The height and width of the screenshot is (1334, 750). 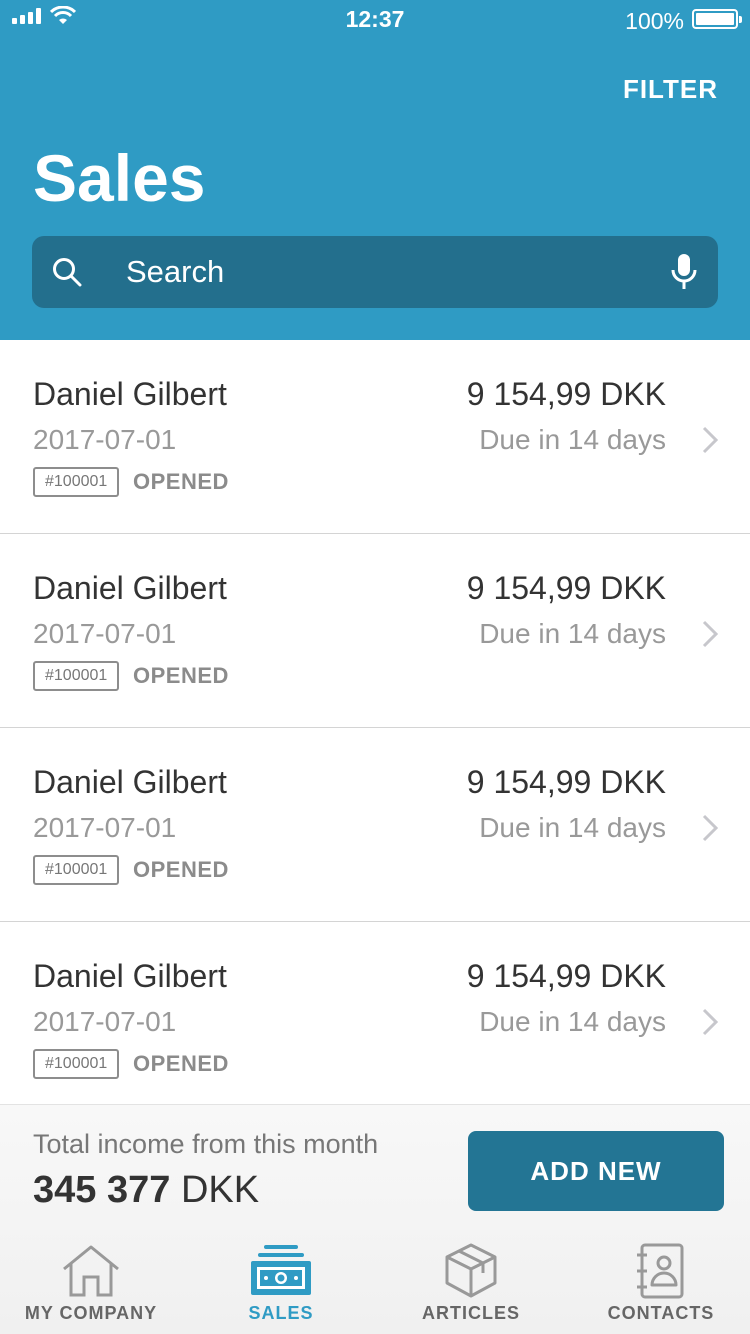 I want to click on tab-label: MY COMPANY, so click(x=91, y=1313).